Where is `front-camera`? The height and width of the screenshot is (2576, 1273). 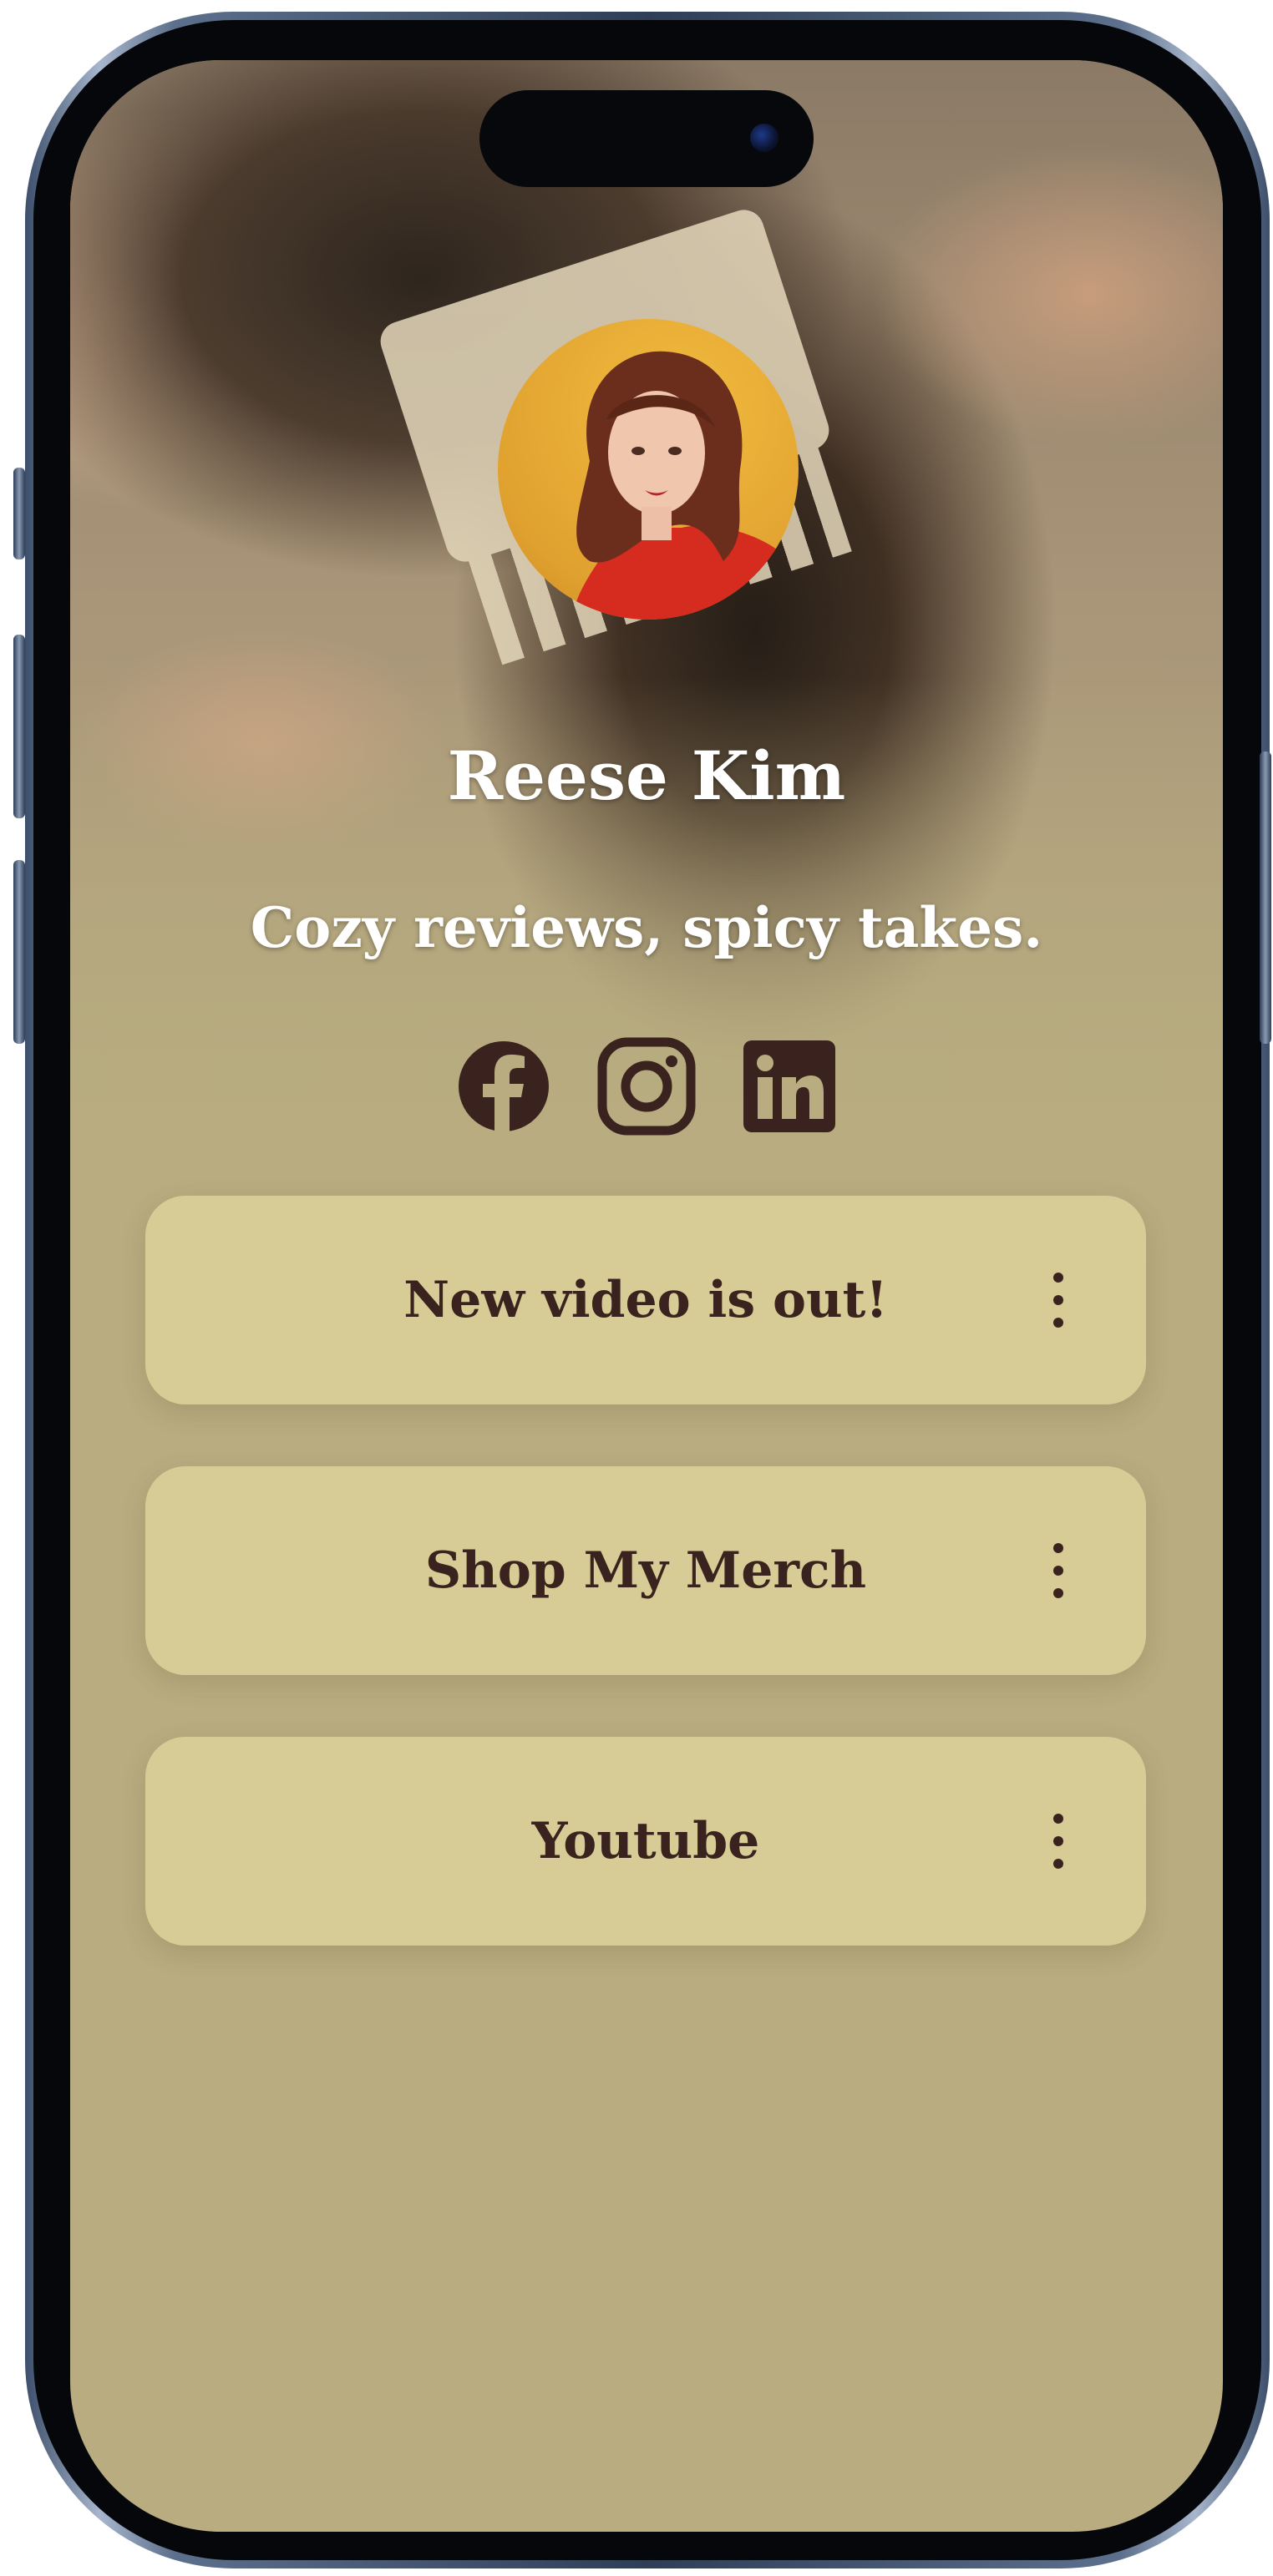
front-camera is located at coordinates (764, 138).